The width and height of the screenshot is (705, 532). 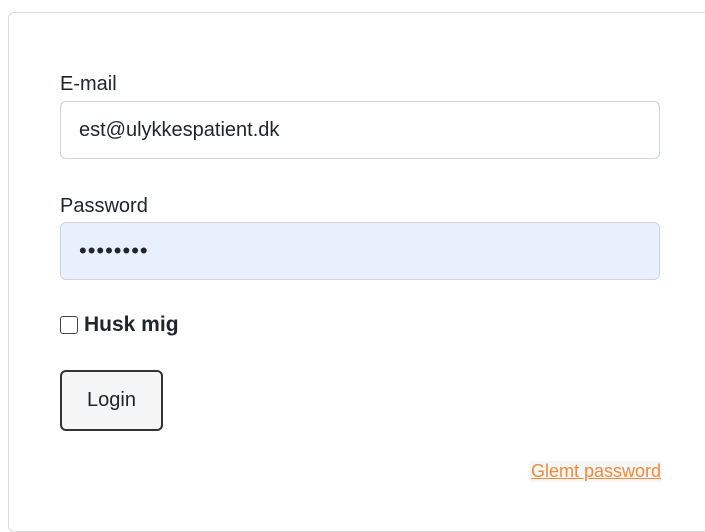 What do you see at coordinates (111, 400) in the screenshot?
I see `login-button: Login` at bounding box center [111, 400].